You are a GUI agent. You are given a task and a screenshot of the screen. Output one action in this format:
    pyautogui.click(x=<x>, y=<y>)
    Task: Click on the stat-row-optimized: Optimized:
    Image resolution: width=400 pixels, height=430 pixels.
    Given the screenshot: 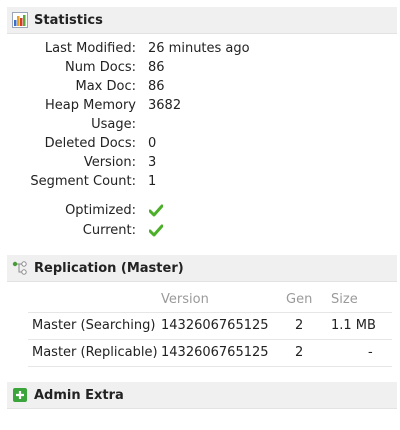 What is the action you would take?
    pyautogui.click(x=200, y=212)
    